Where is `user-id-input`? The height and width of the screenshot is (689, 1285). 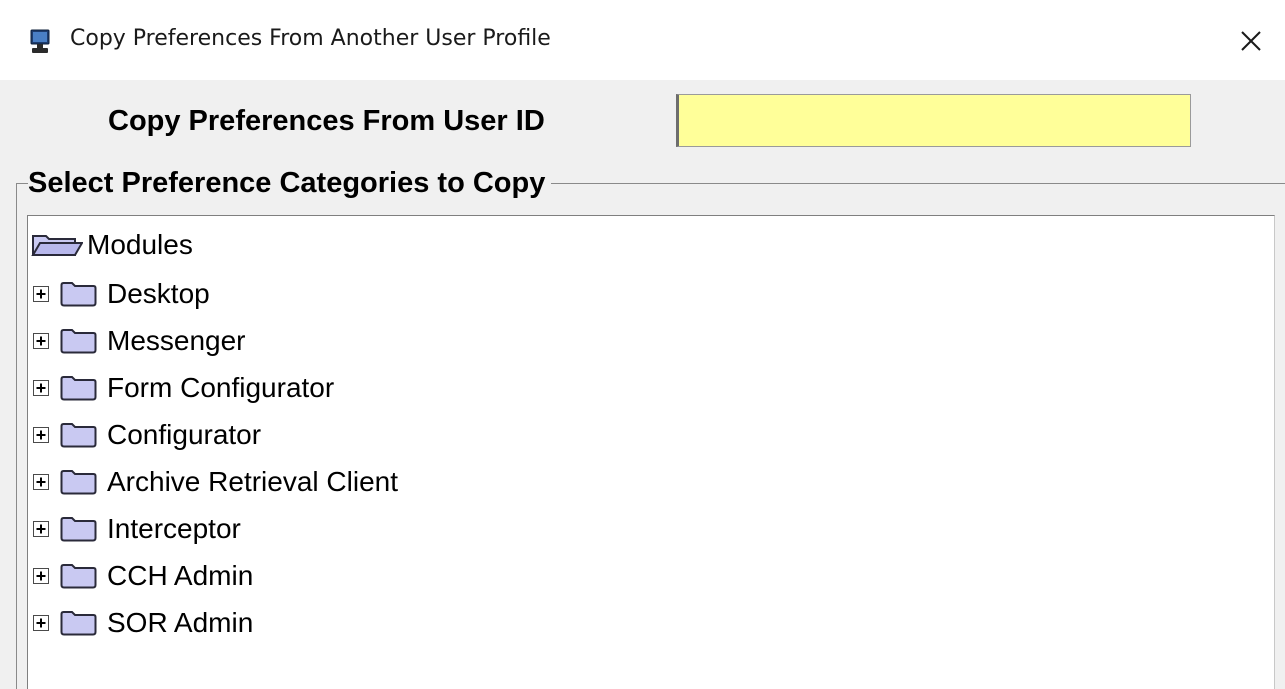
user-id-input is located at coordinates (933, 120).